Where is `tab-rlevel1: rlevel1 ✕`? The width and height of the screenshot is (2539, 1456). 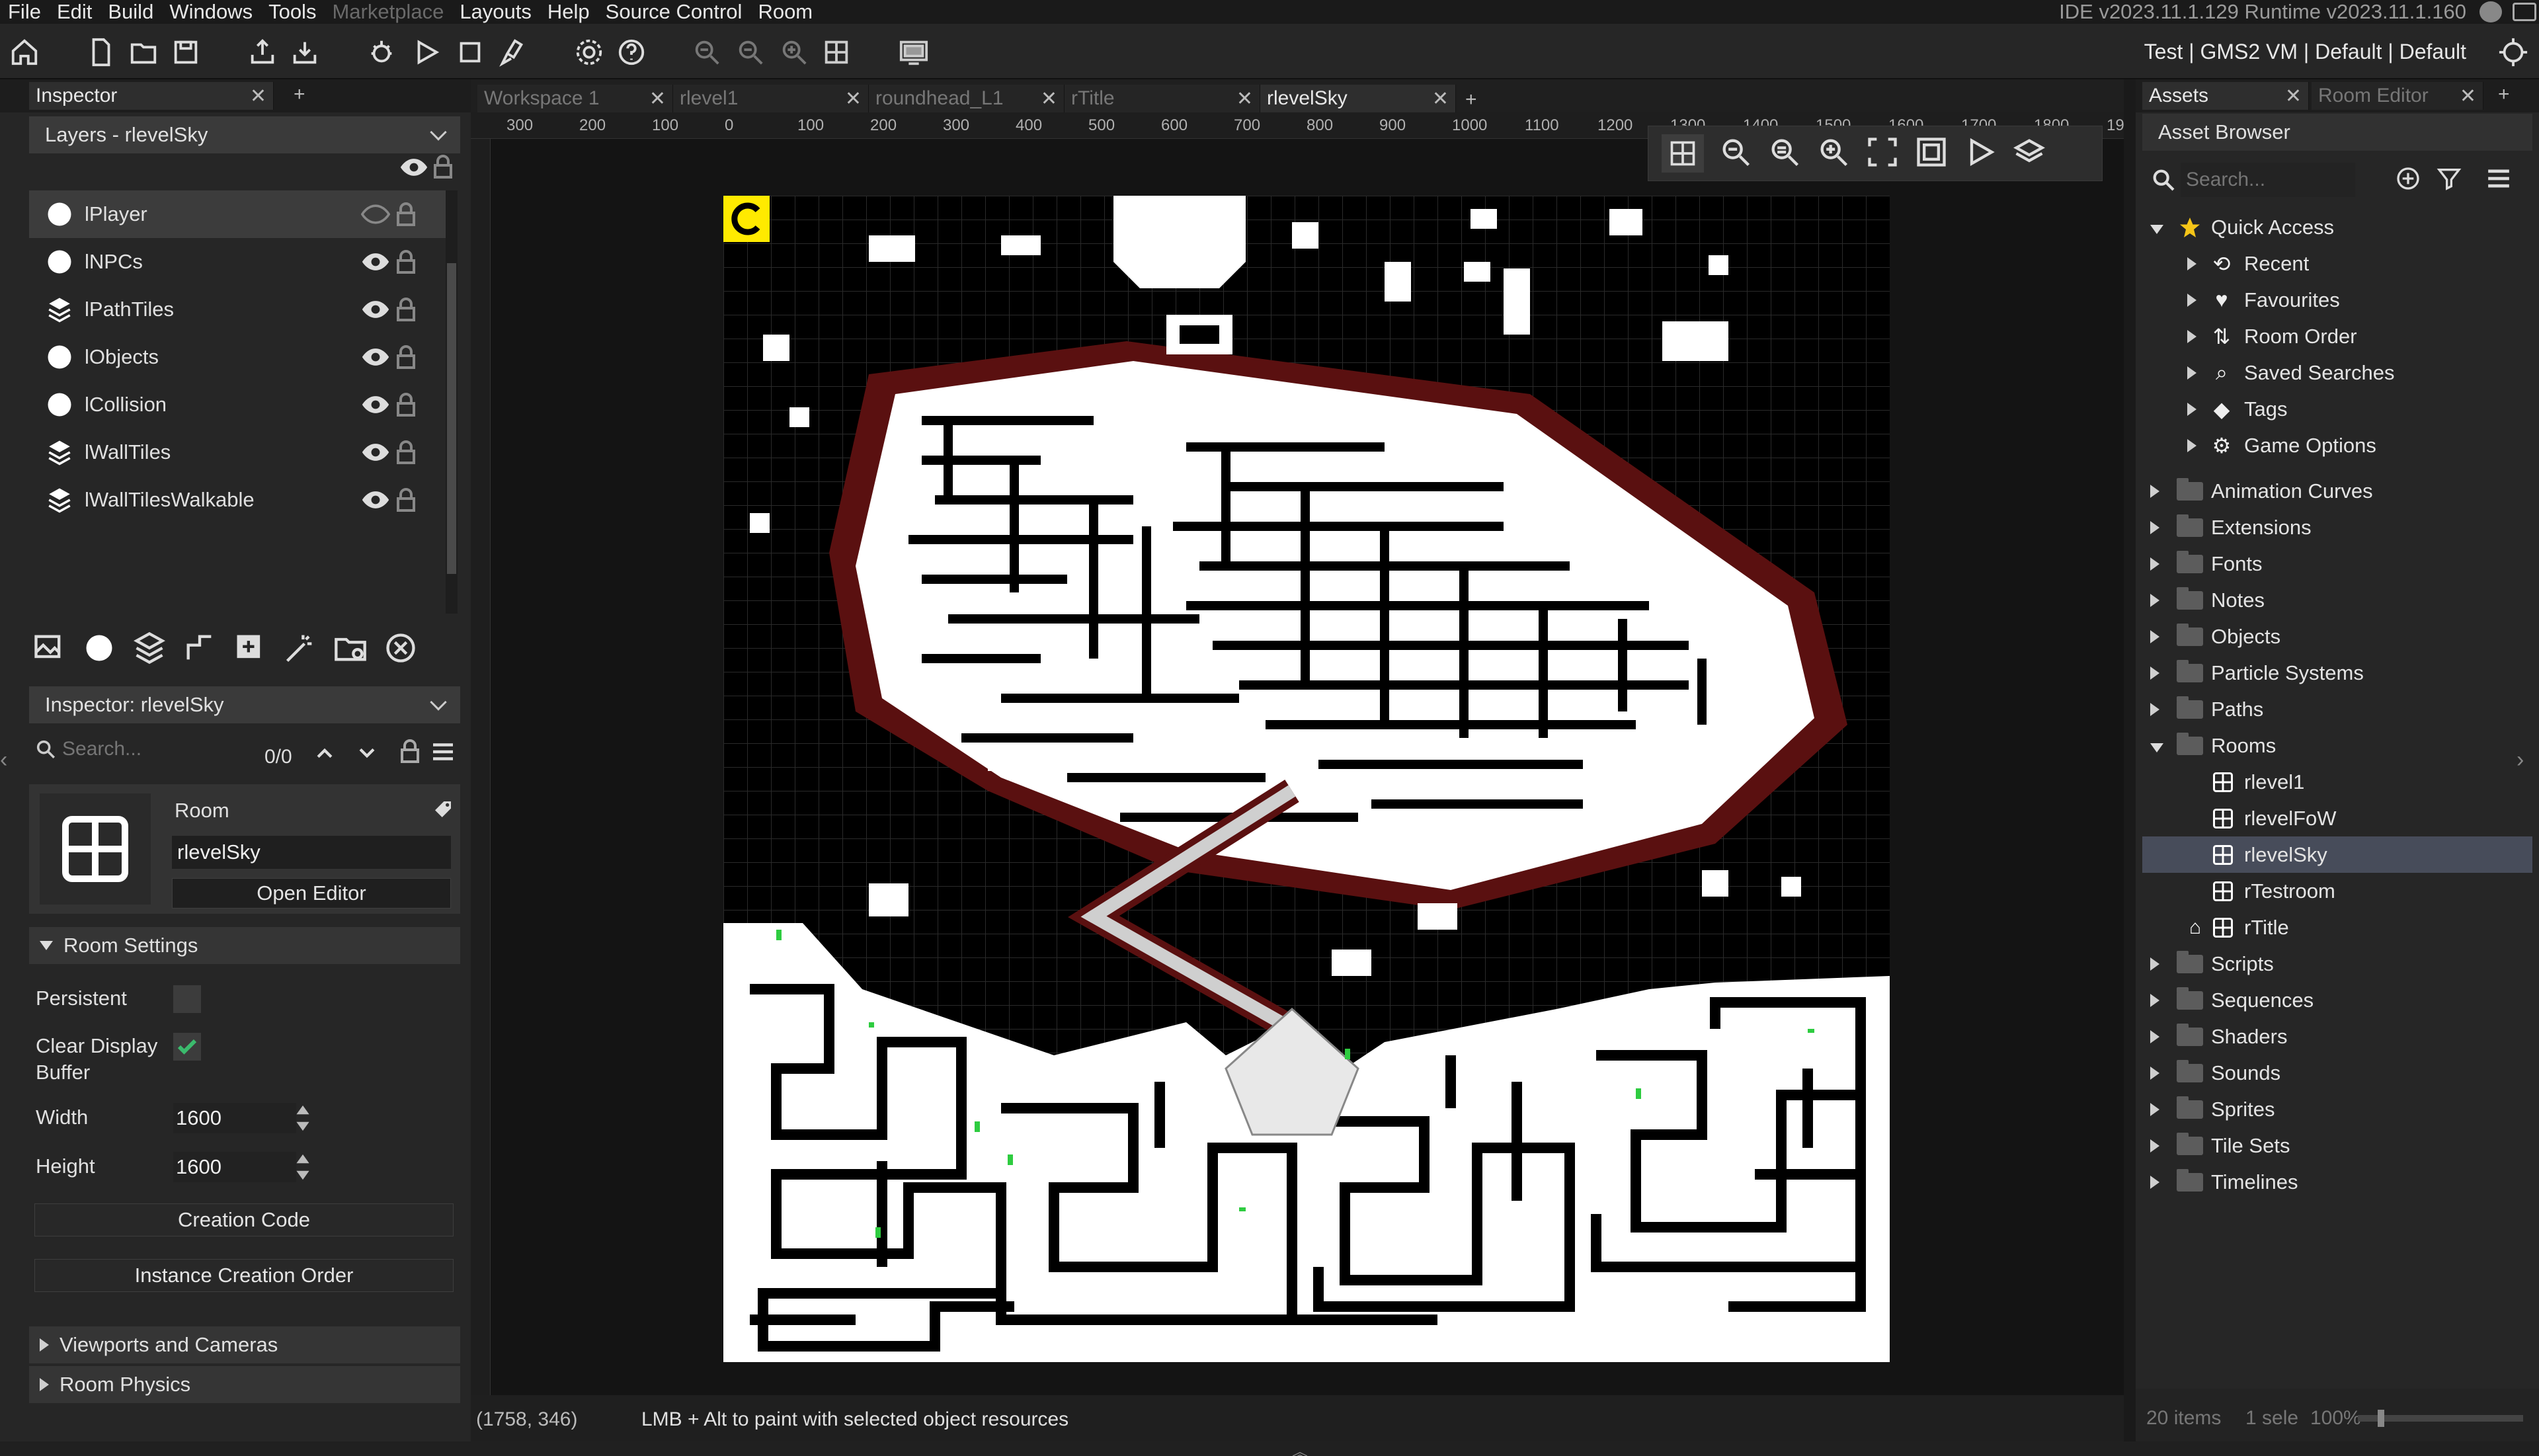
tab-rlevel1: rlevel1 ✕ is located at coordinates (771, 98).